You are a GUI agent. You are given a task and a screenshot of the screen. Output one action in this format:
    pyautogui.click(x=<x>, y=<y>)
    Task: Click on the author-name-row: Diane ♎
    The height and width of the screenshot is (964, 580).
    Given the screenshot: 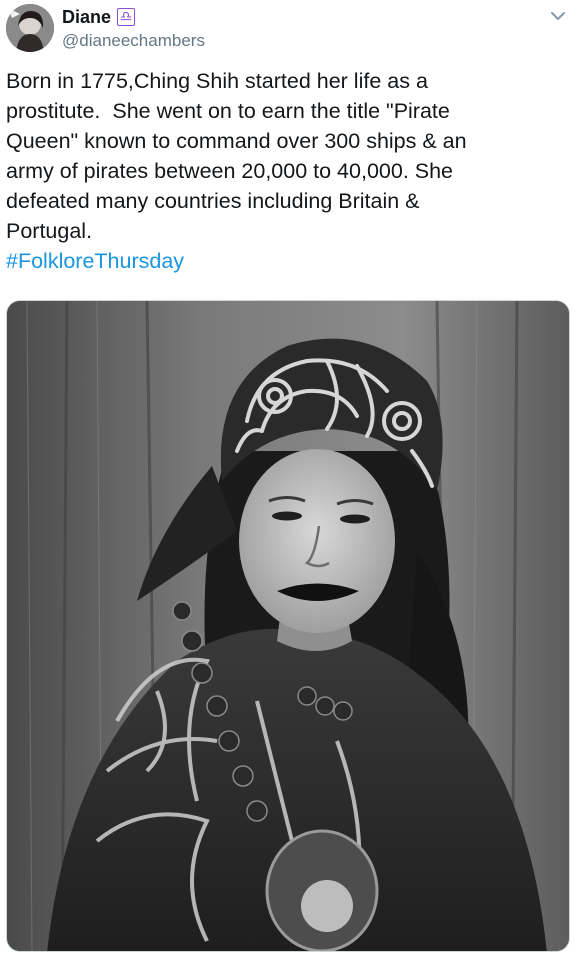 What is the action you would take?
    pyautogui.click(x=99, y=17)
    